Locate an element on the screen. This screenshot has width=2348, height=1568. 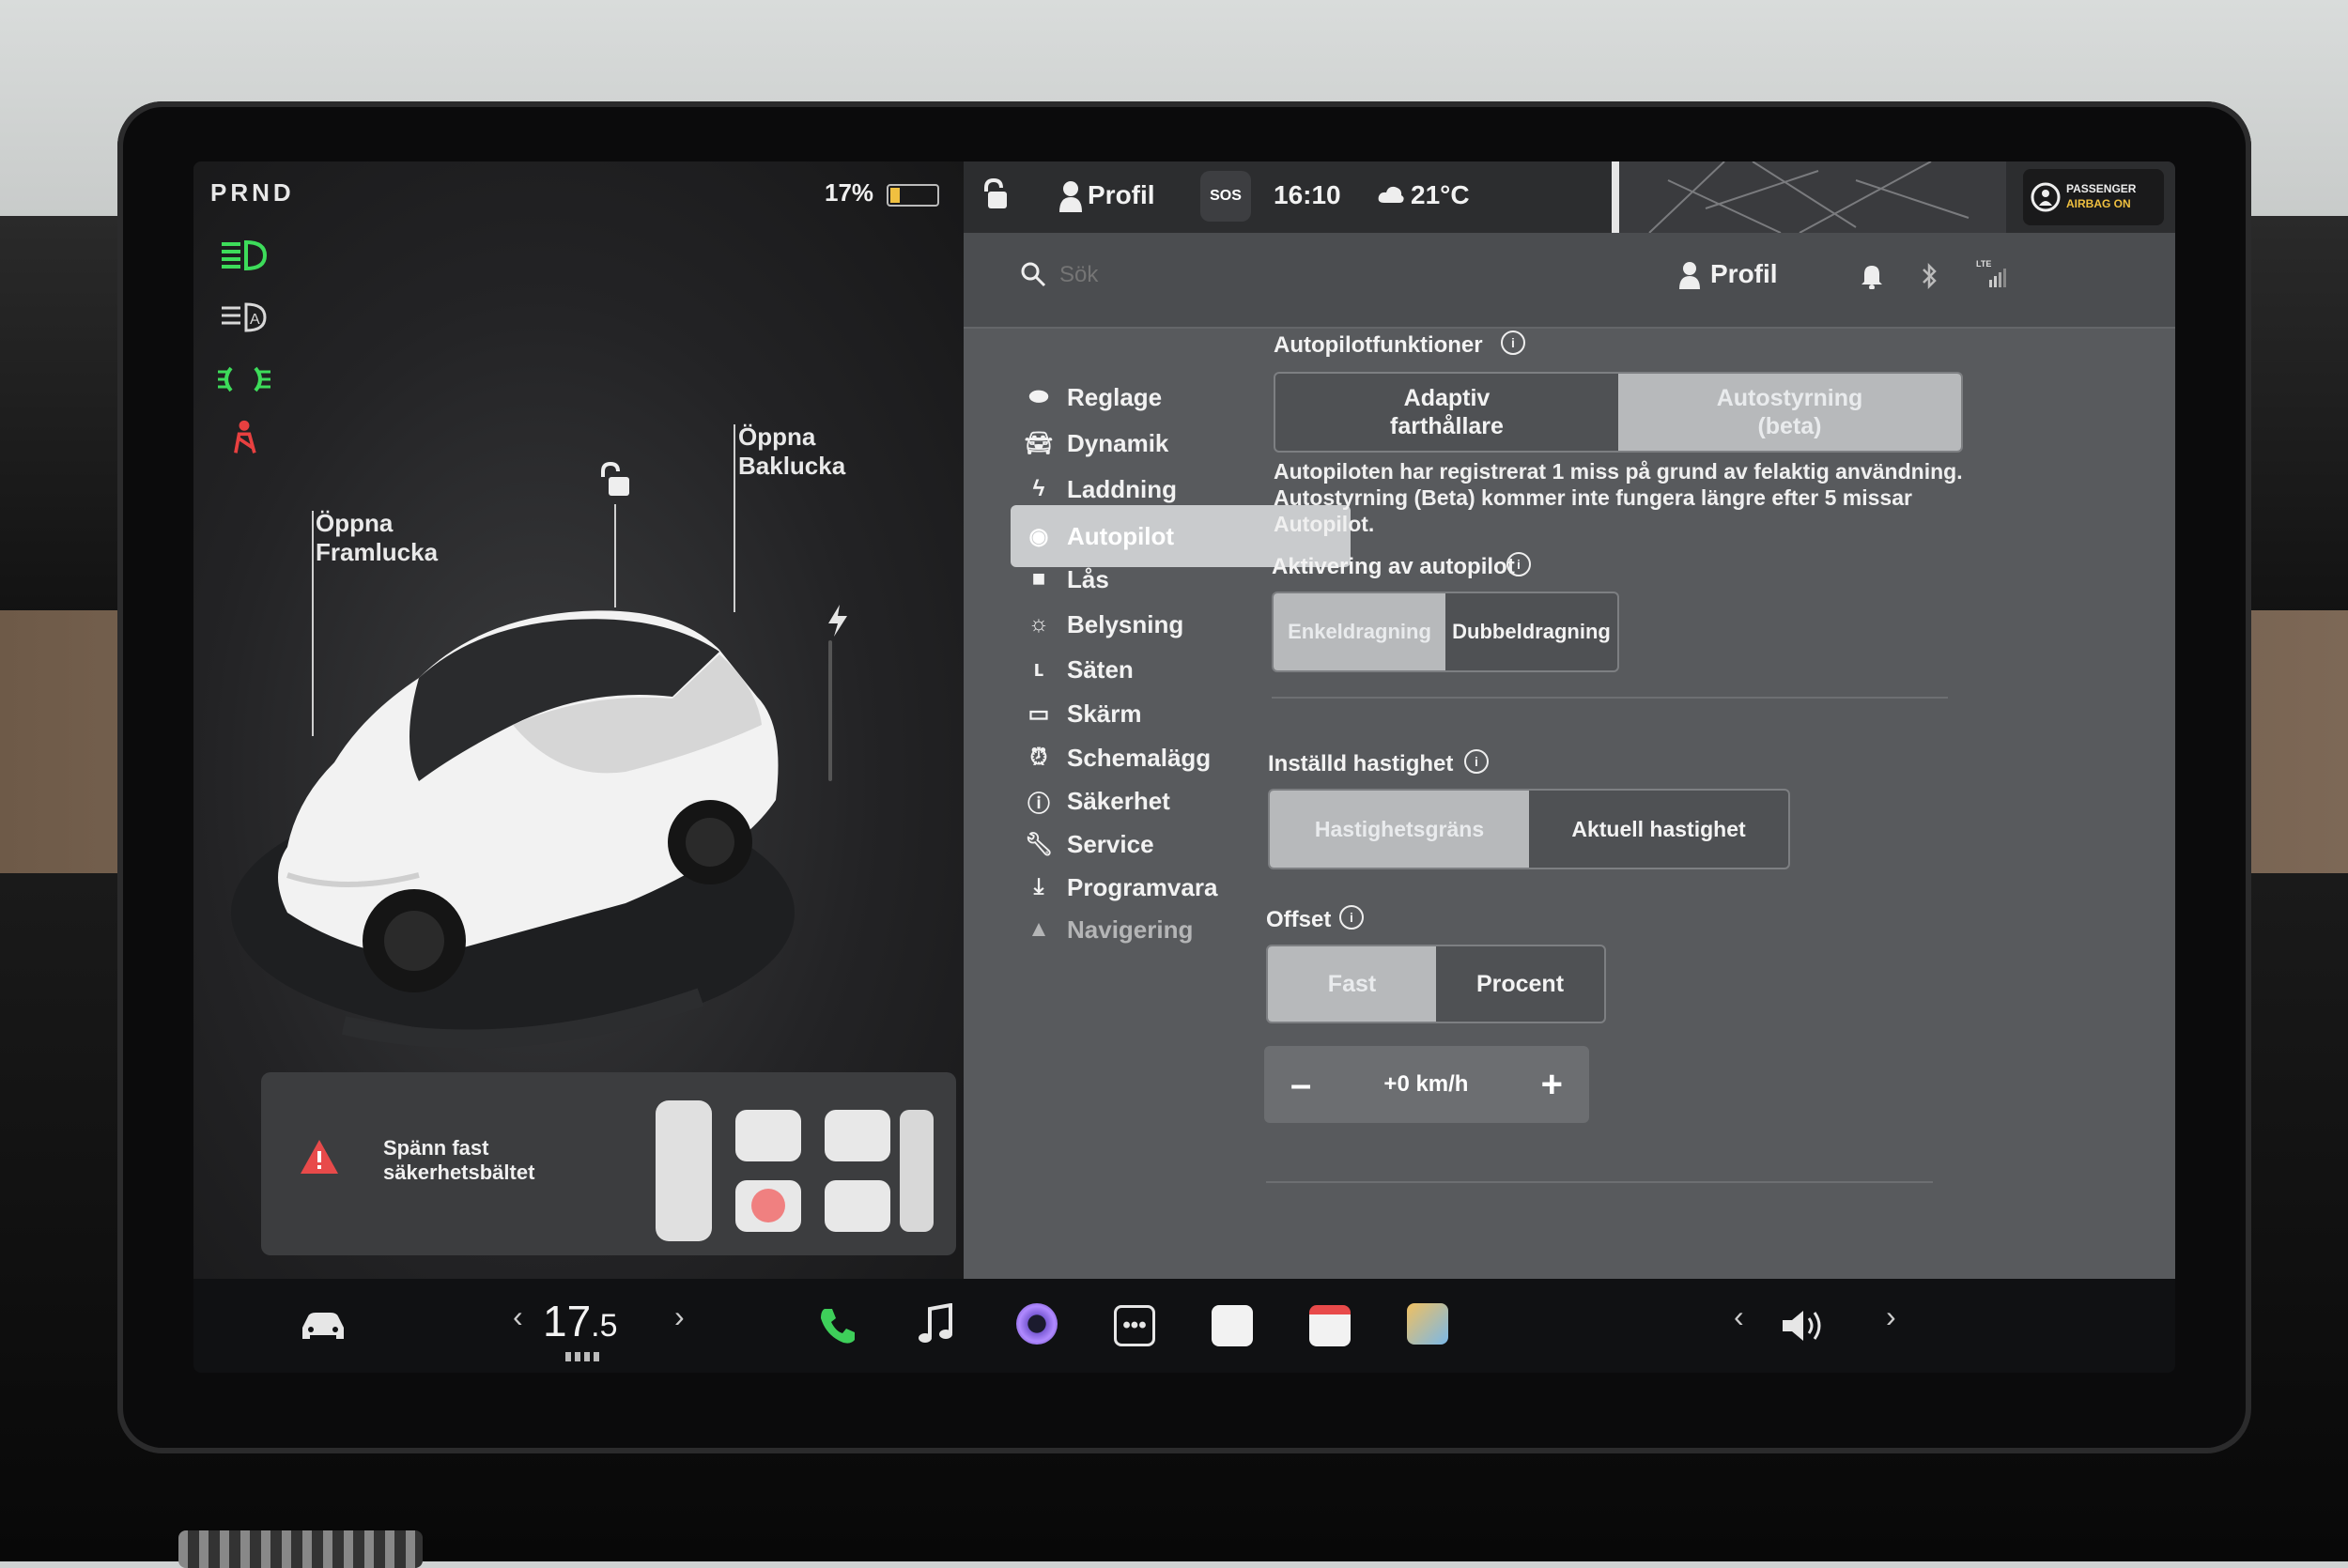
airbag-label-line1: PASSENGER is located at coordinates (2101, 189).